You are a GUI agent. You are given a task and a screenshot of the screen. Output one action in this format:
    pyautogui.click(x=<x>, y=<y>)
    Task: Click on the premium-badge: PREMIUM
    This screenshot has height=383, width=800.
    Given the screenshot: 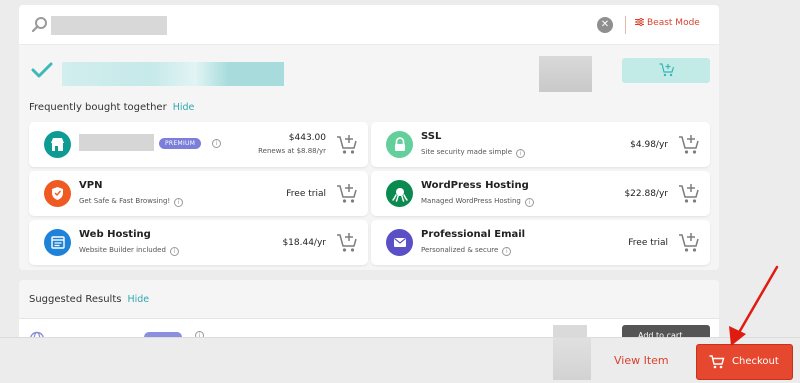 What is the action you would take?
    pyautogui.click(x=180, y=143)
    